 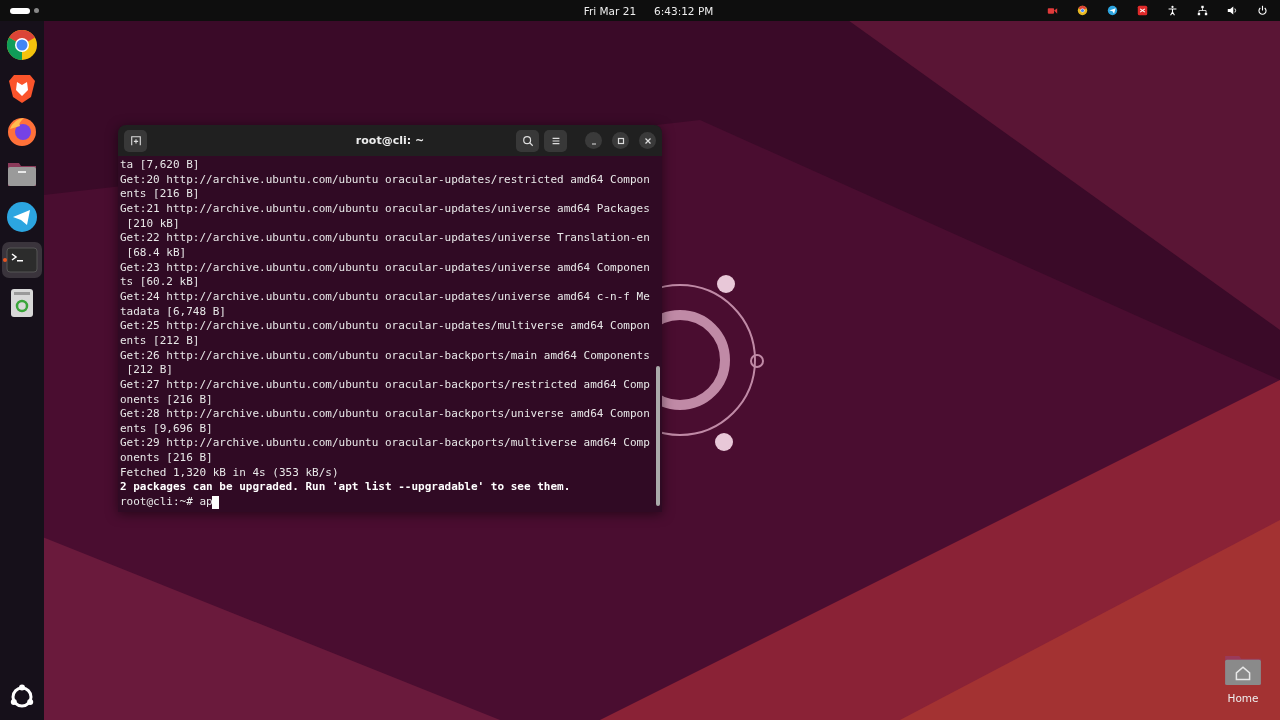 I want to click on menu-button, so click(x=555, y=140).